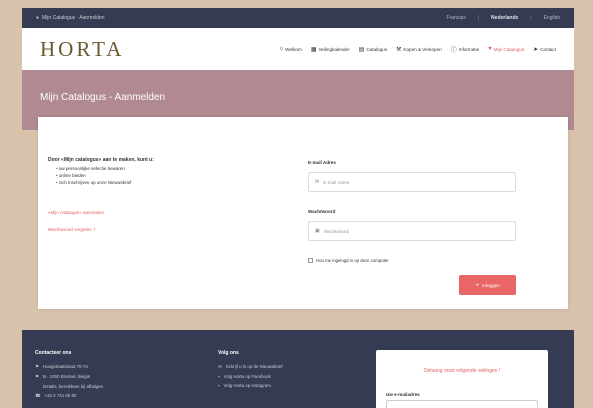 Image resolution: width=593 pixels, height=408 pixels. Describe the element at coordinates (336, 231) in the screenshot. I see `password-placeholder: Wachtwoord` at that location.